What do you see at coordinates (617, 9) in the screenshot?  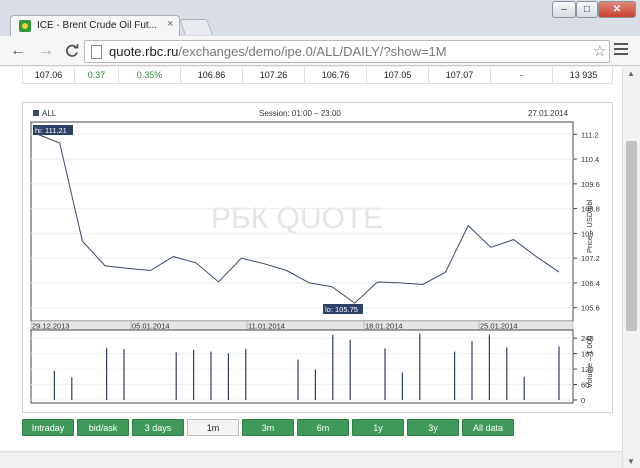 I see `close-window-button: ✕` at bounding box center [617, 9].